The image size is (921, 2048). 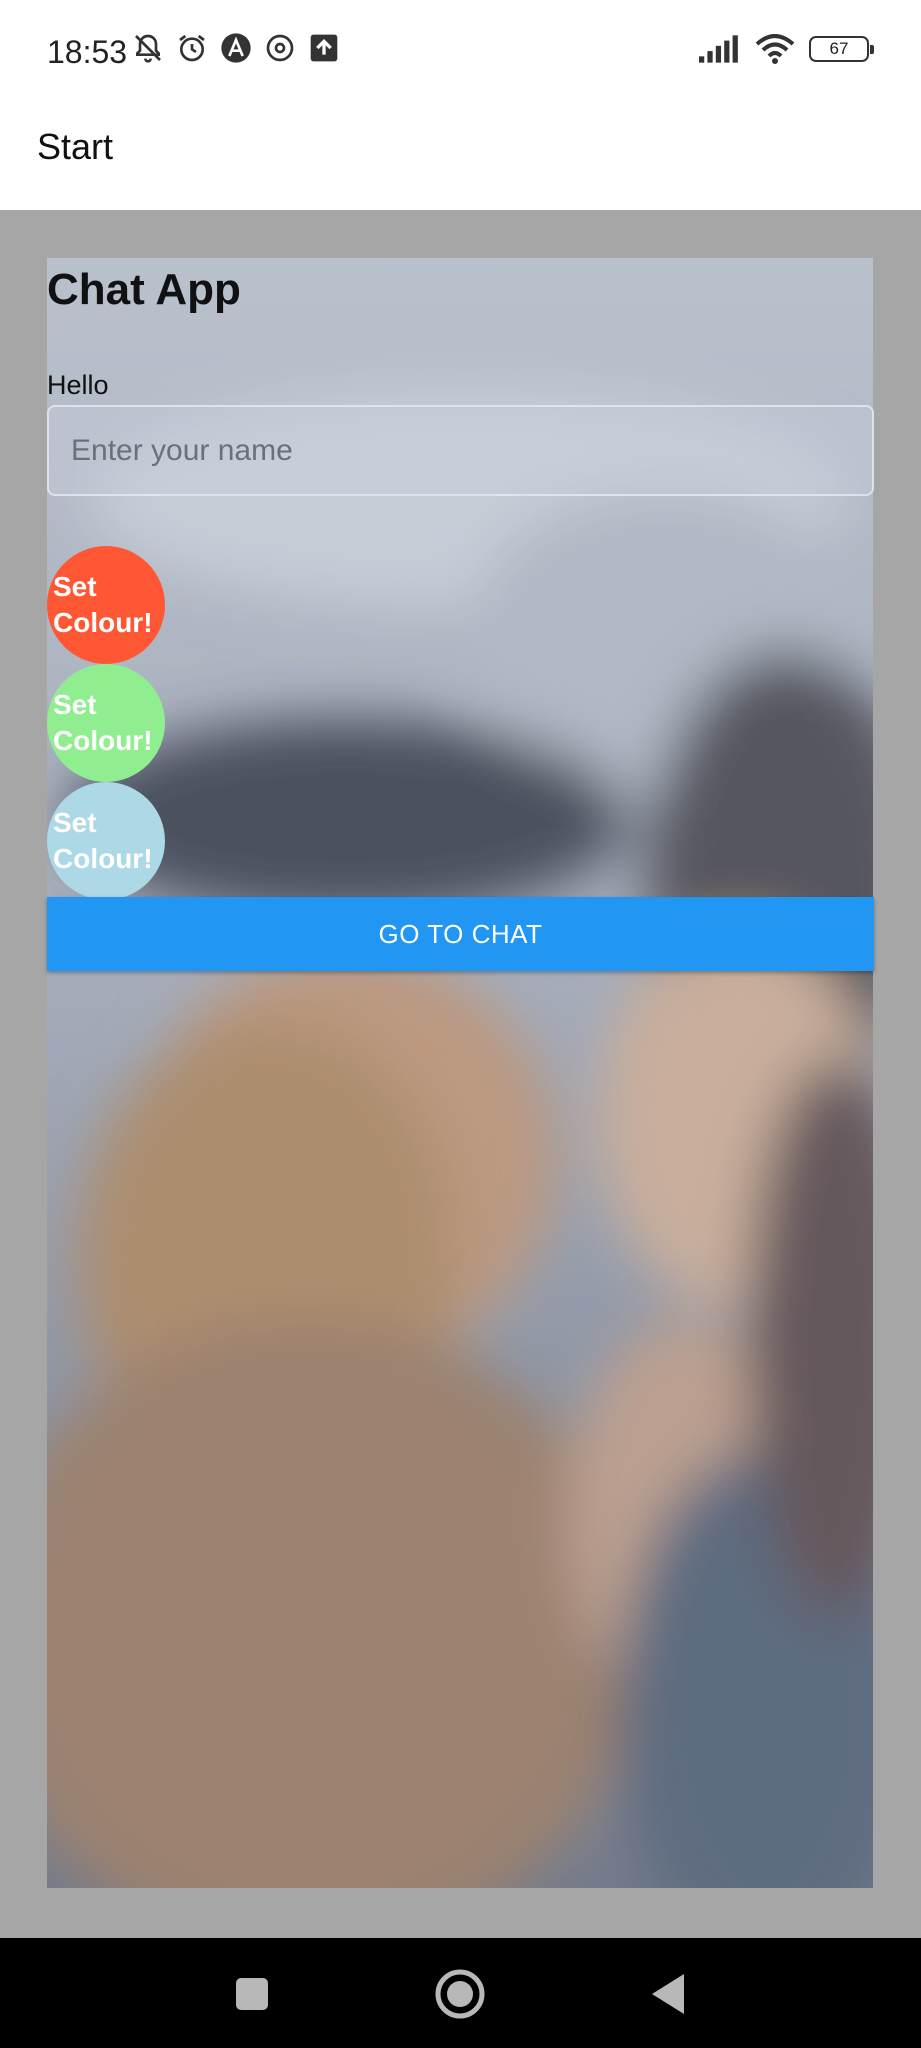 I want to click on system-icons: 67, so click(x=786, y=49).